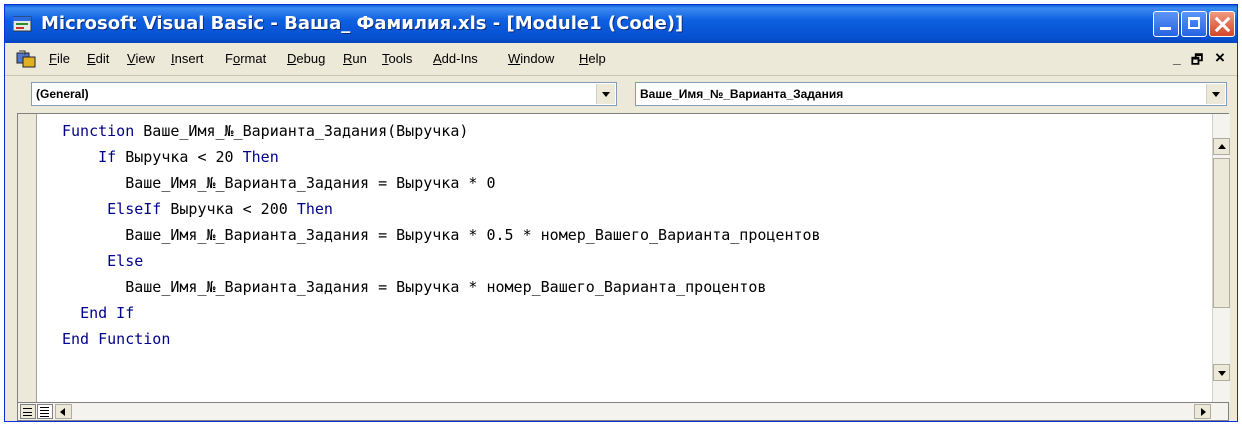 Image resolution: width=1242 pixels, height=425 pixels. Describe the element at coordinates (742, 94) in the screenshot. I see `procedure-dropdown-value: Ваше_Имя_№_Варианта_Задания` at that location.